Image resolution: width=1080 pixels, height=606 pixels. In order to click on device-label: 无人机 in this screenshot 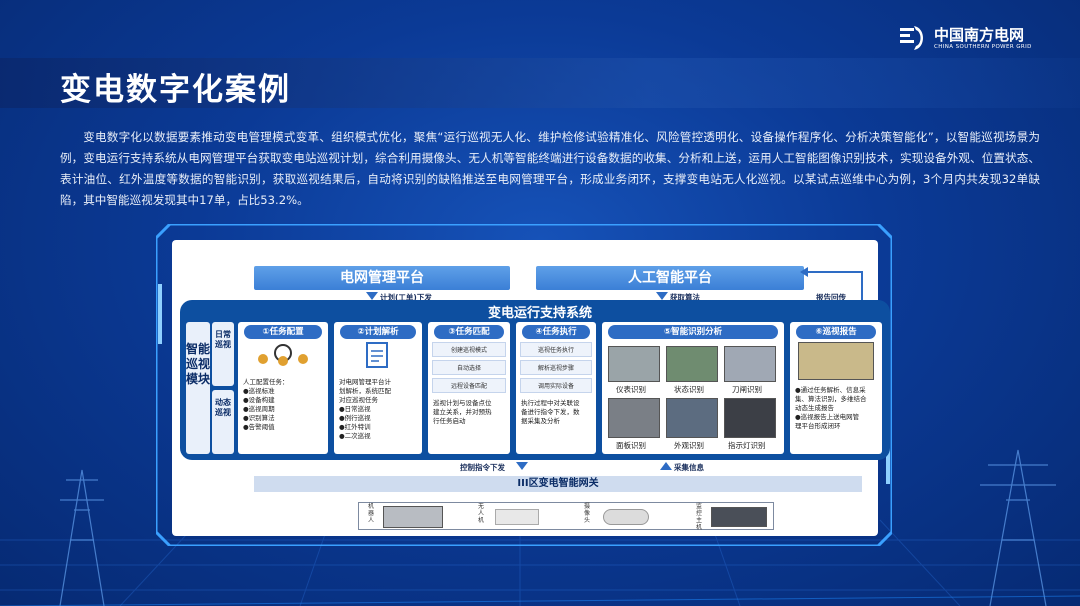, I will do `click(480, 513)`.